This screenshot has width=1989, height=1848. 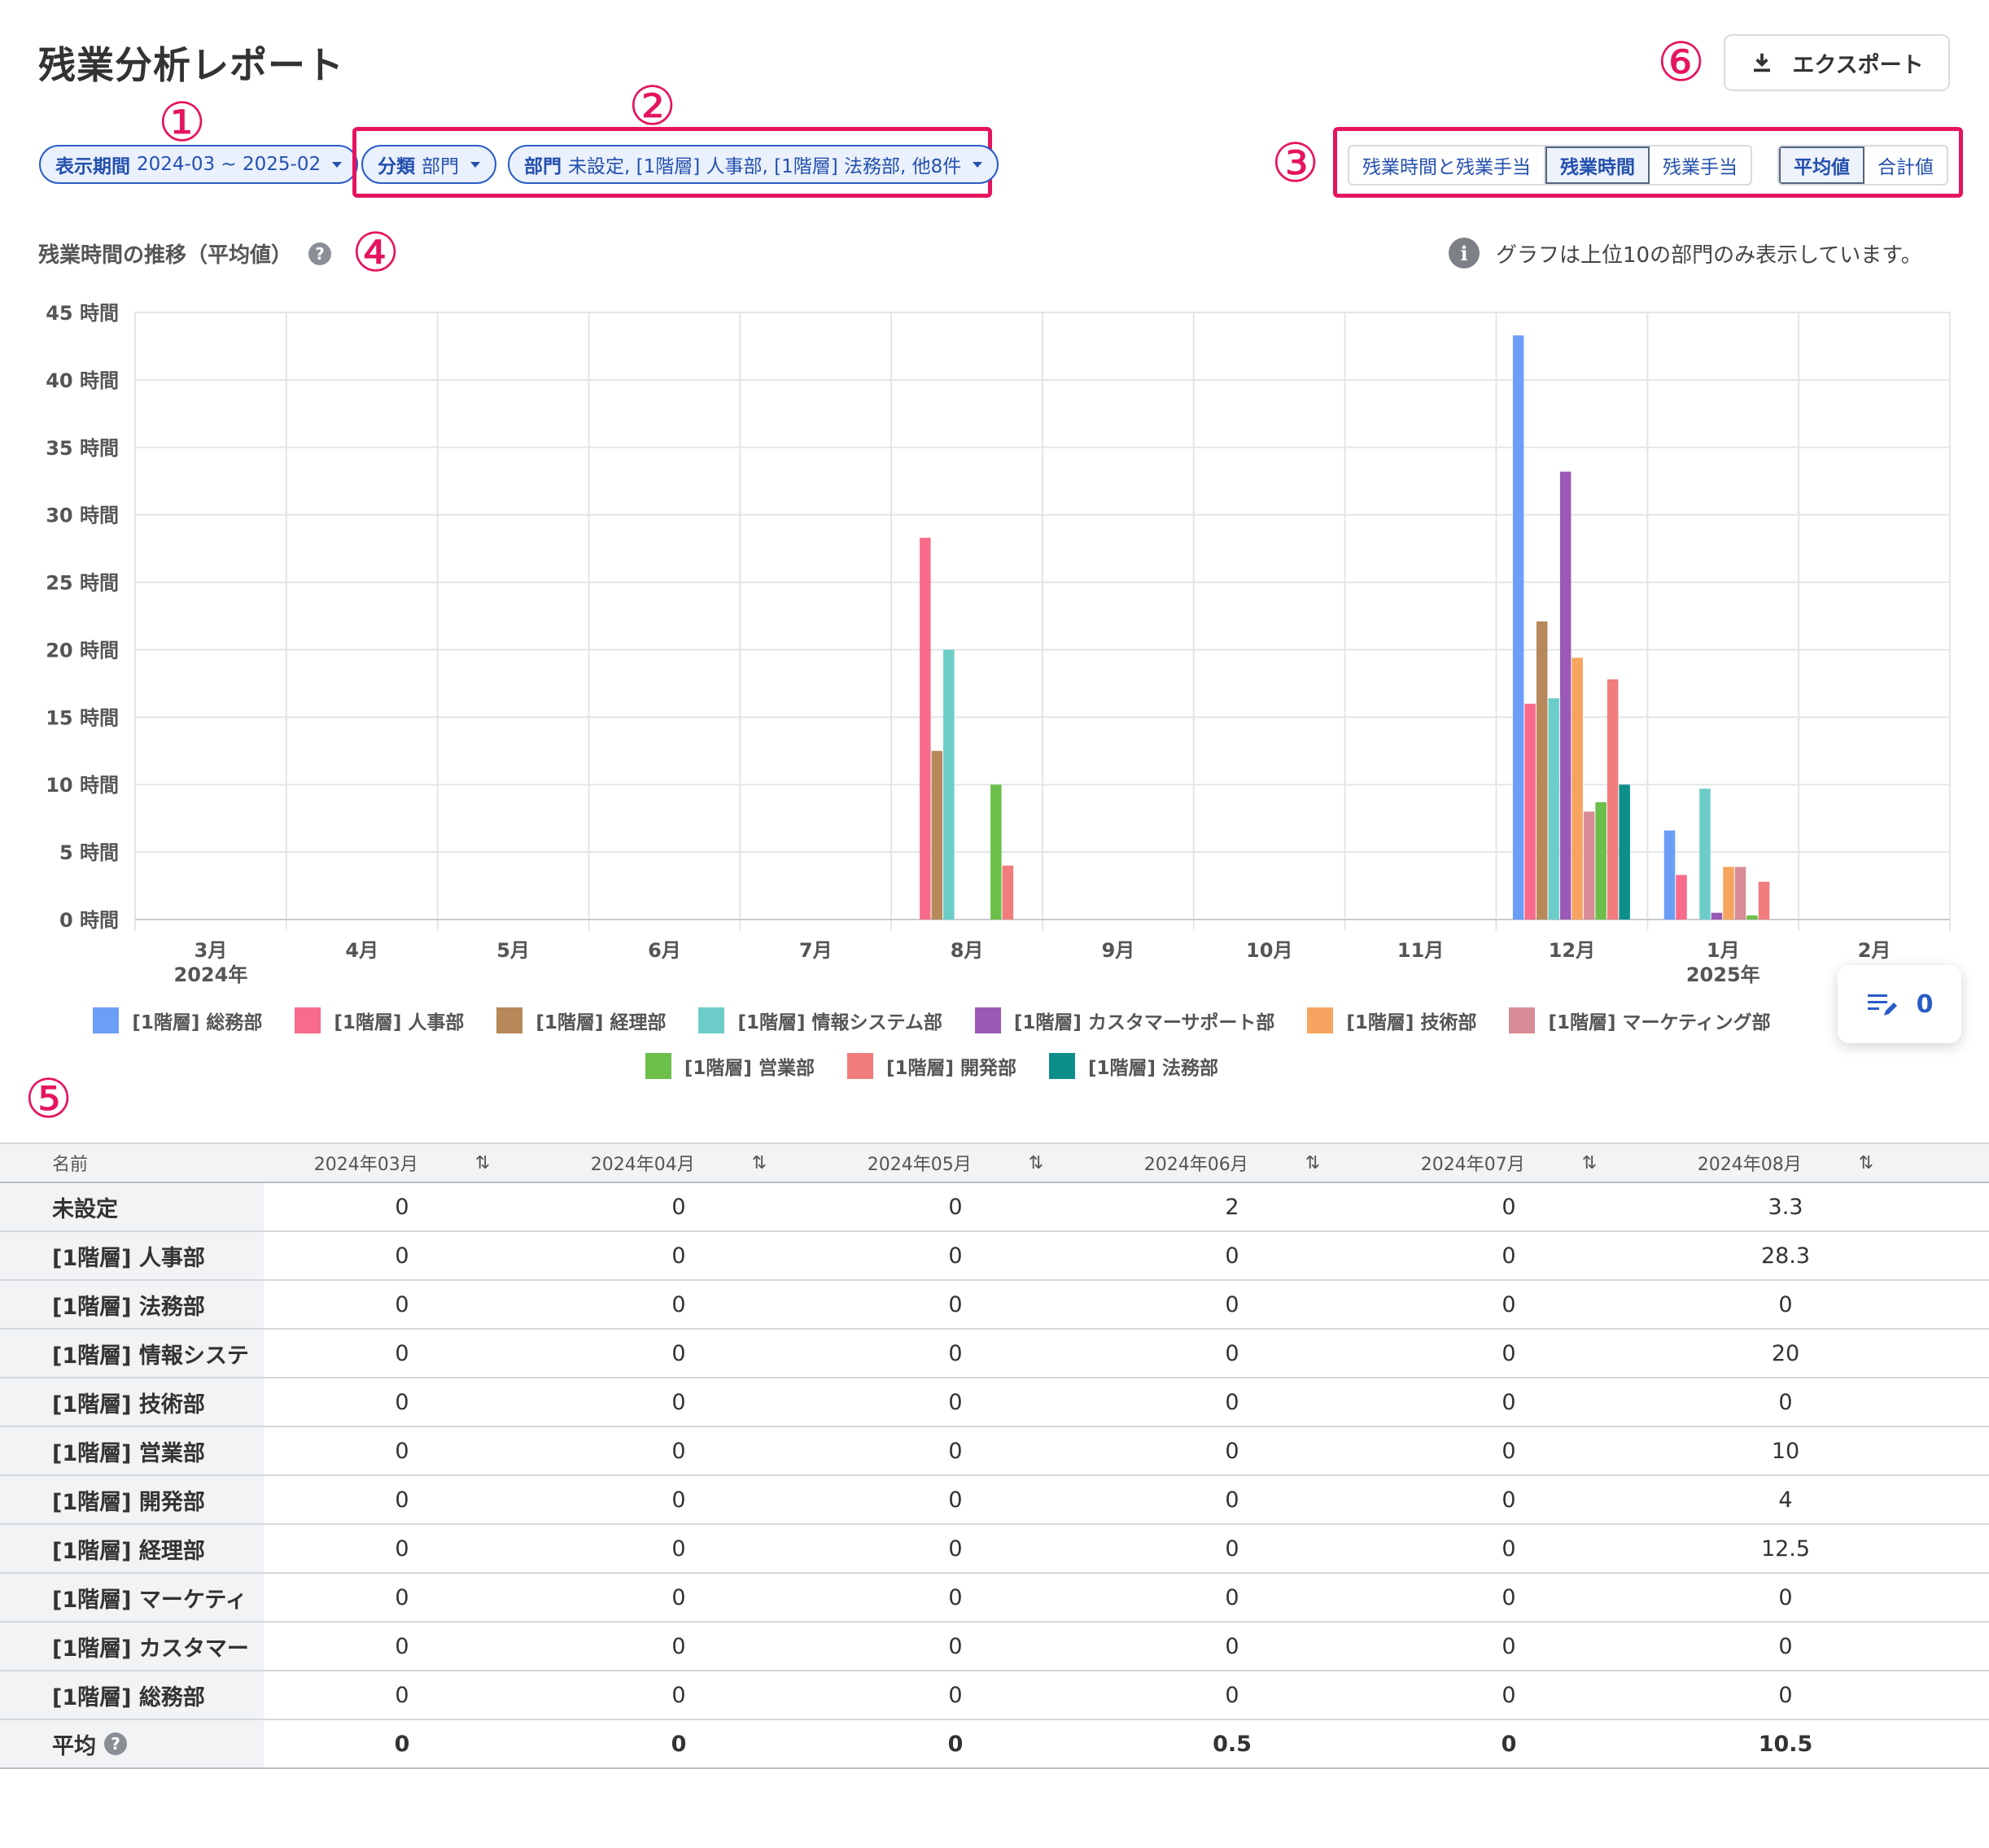 I want to click on view-tab-both: 残業時間と残業手当, so click(x=1447, y=165).